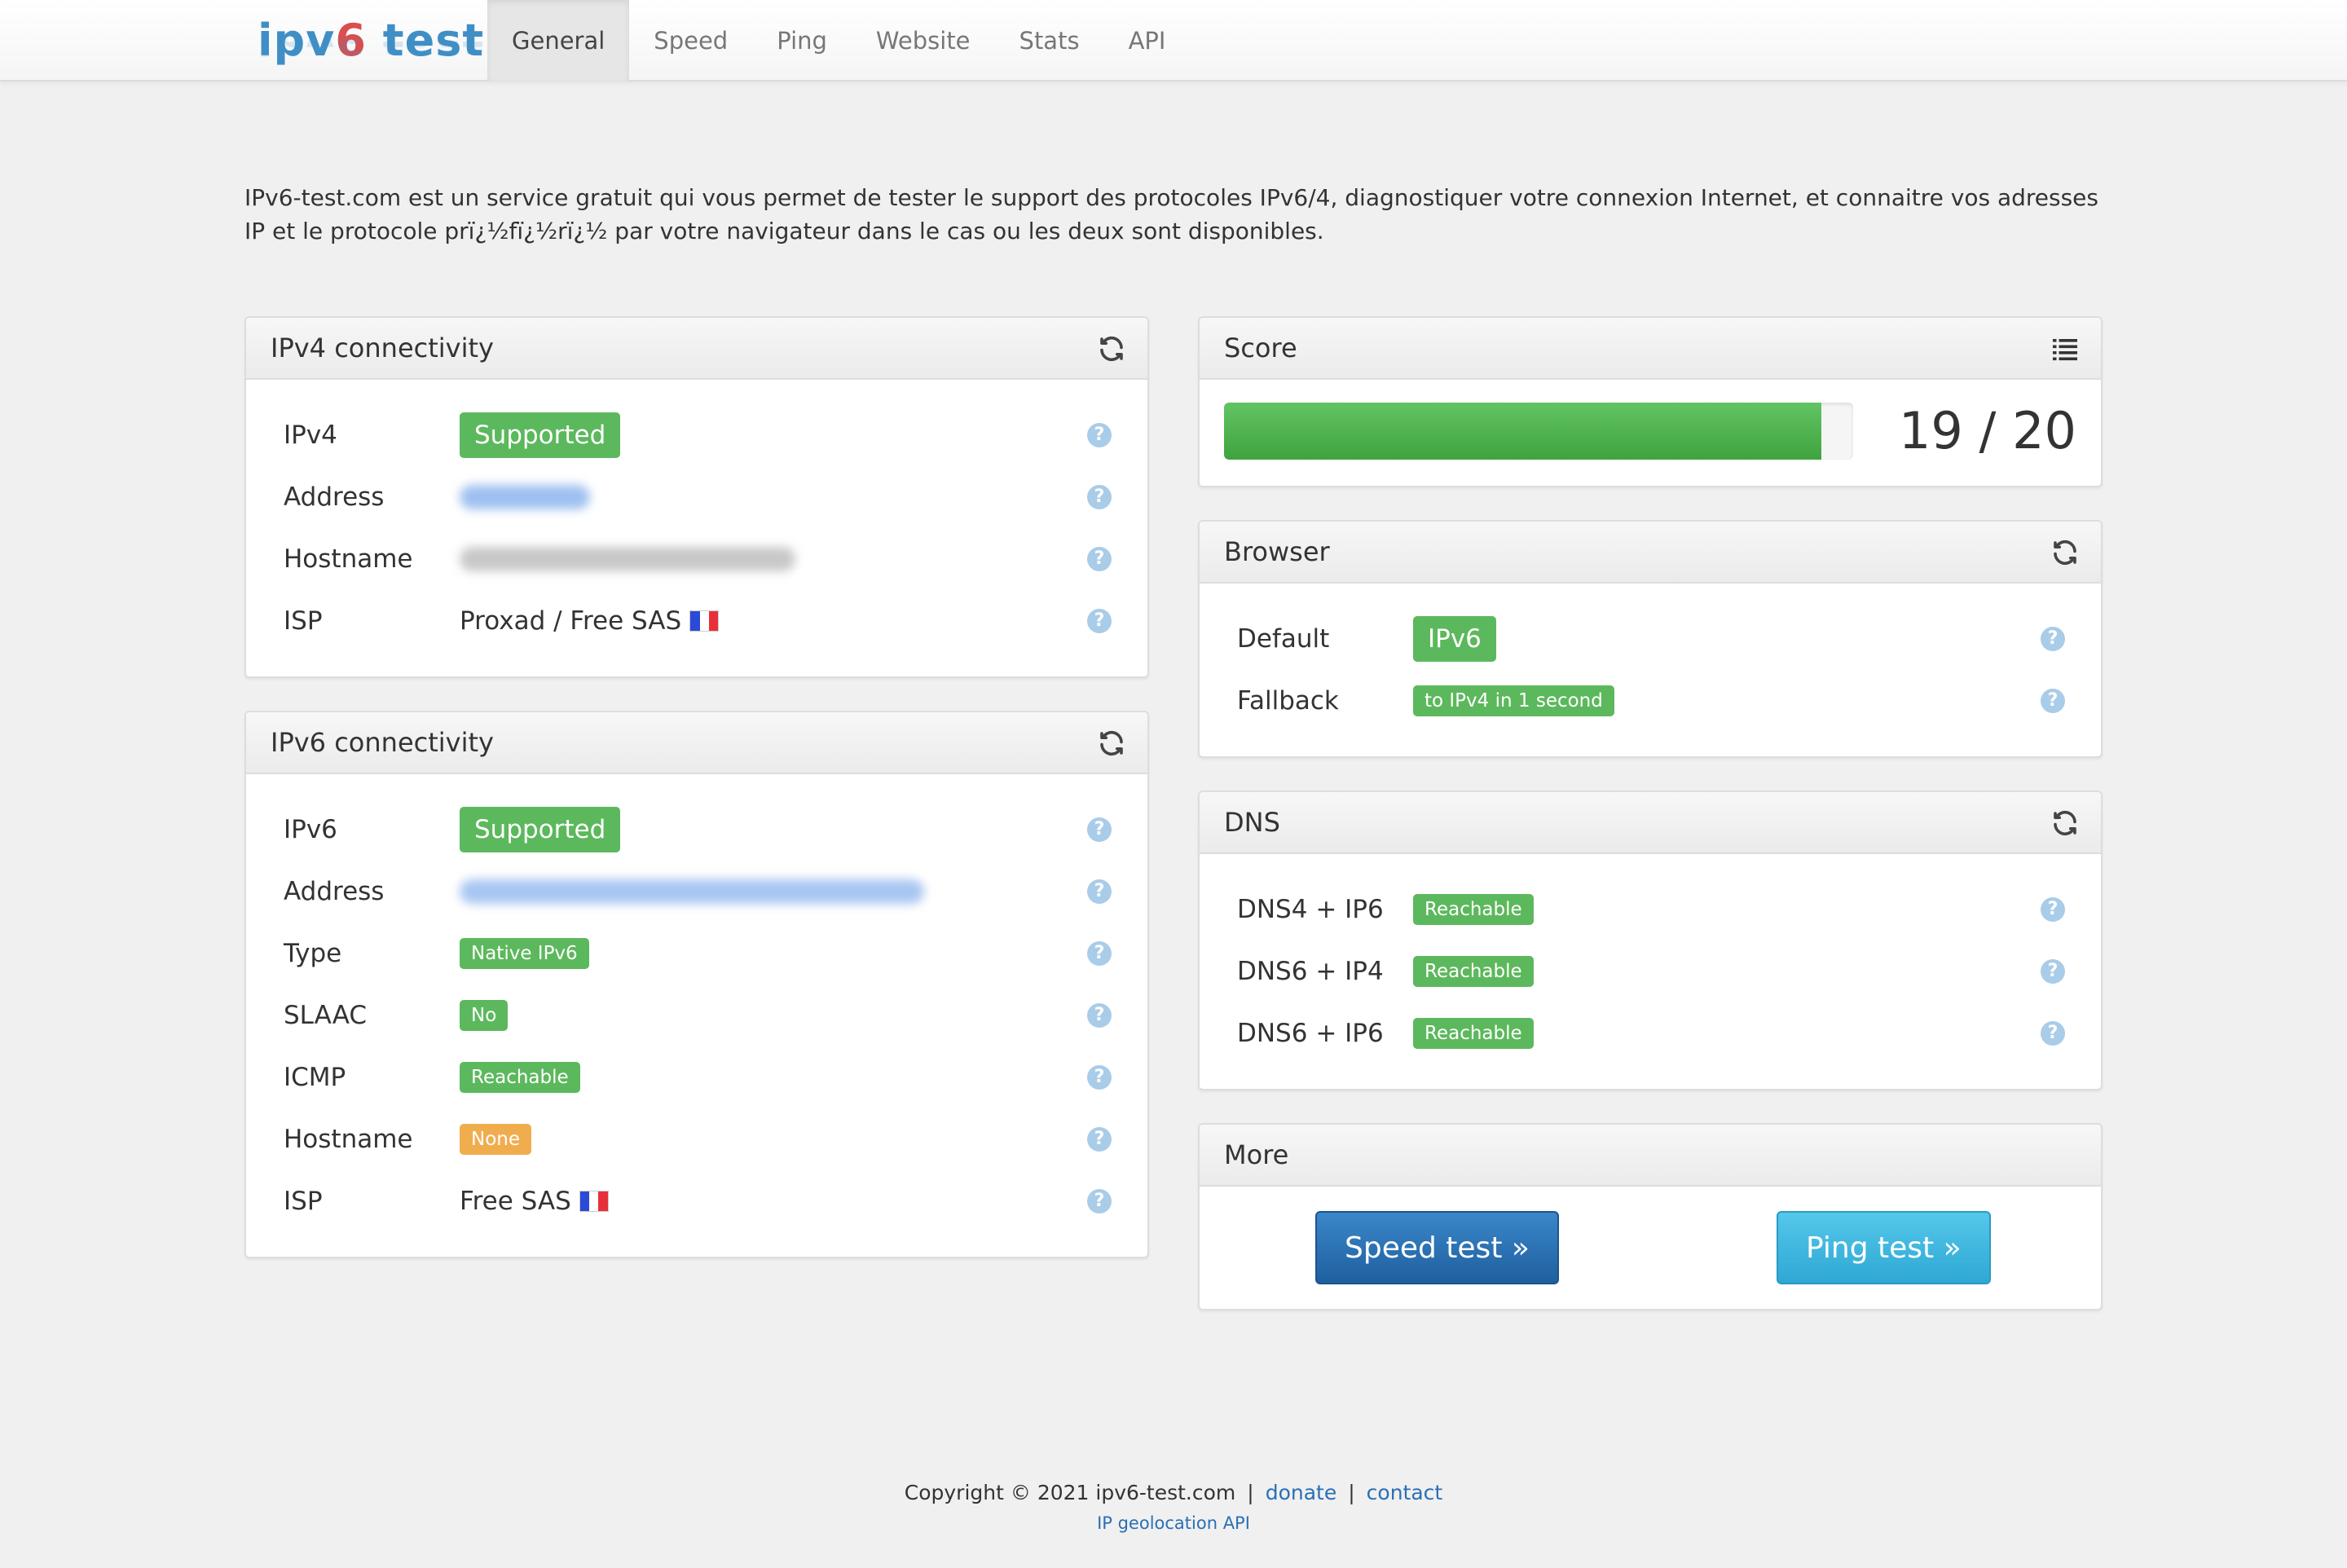 The image size is (2347, 1568). Describe the element at coordinates (540, 829) in the screenshot. I see `ipv6-status-badge: Supported` at that location.